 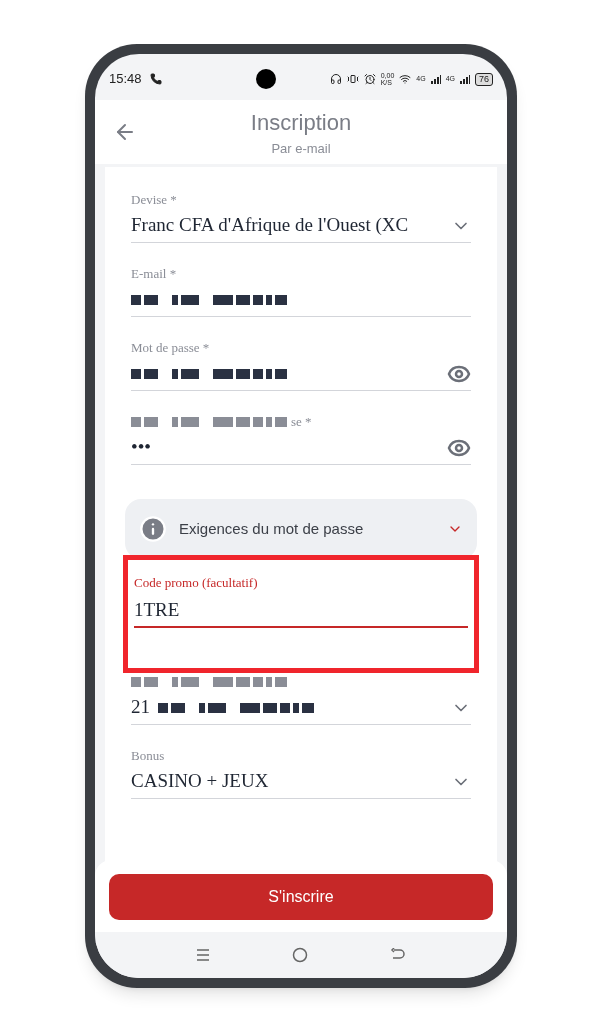 I want to click on signup-button: S'inscrire, so click(x=301, y=897).